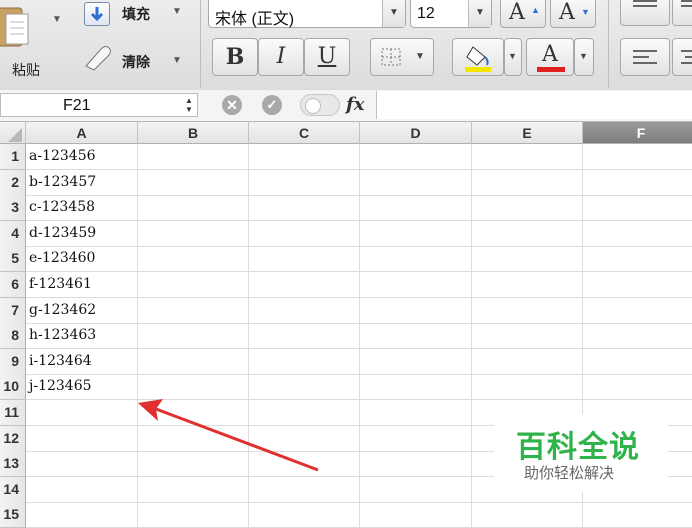 The width and height of the screenshot is (692, 528). What do you see at coordinates (578, 447) in the screenshot?
I see `watermark-title: 百科全说` at bounding box center [578, 447].